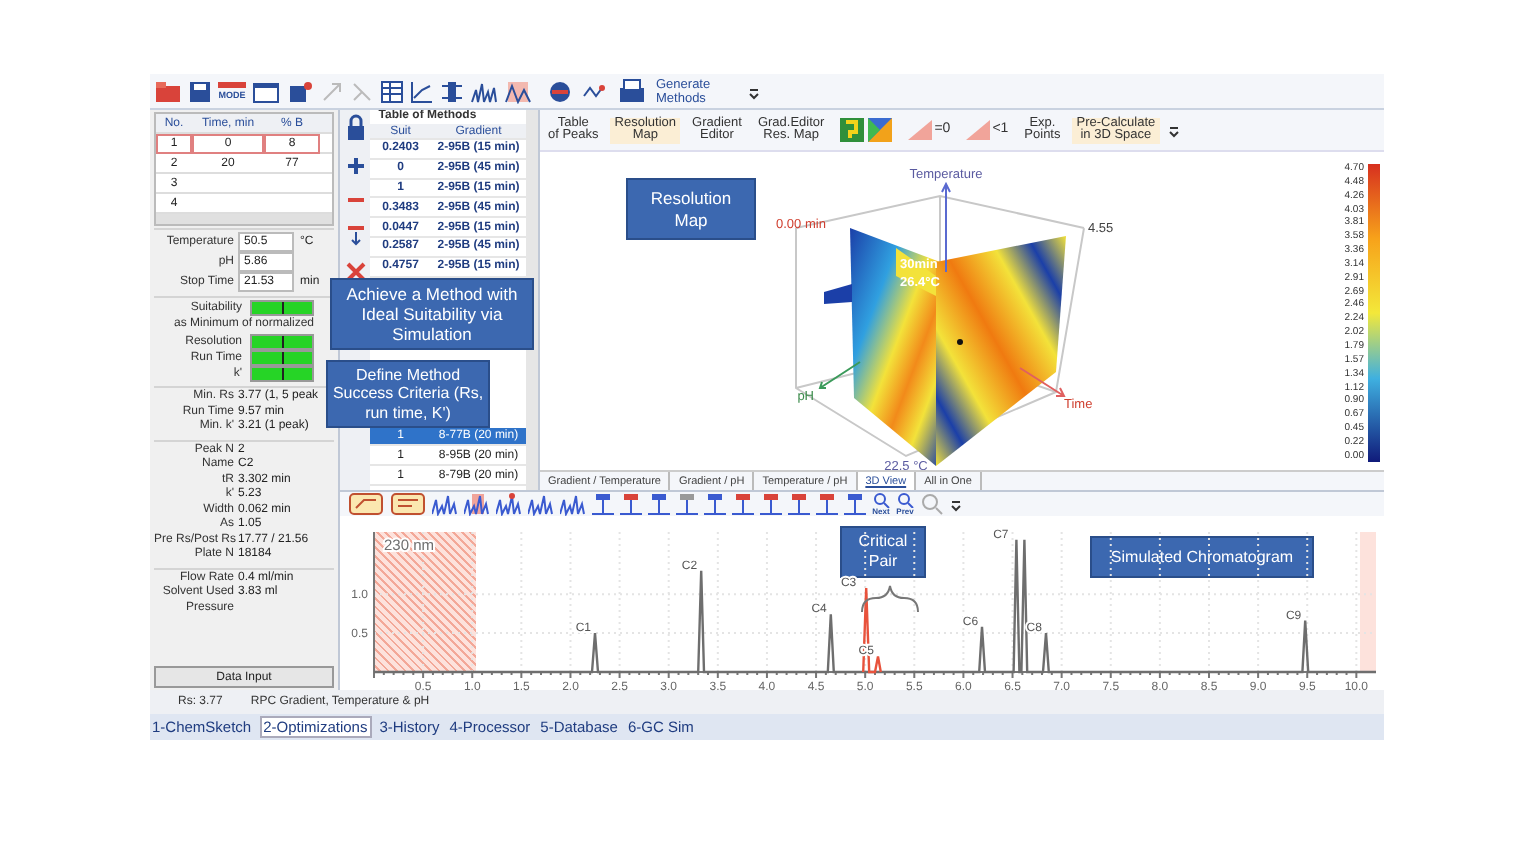 The width and height of the screenshot is (1536, 864). Describe the element at coordinates (355, 236) in the screenshot. I see `minus-arrow-icon` at that location.